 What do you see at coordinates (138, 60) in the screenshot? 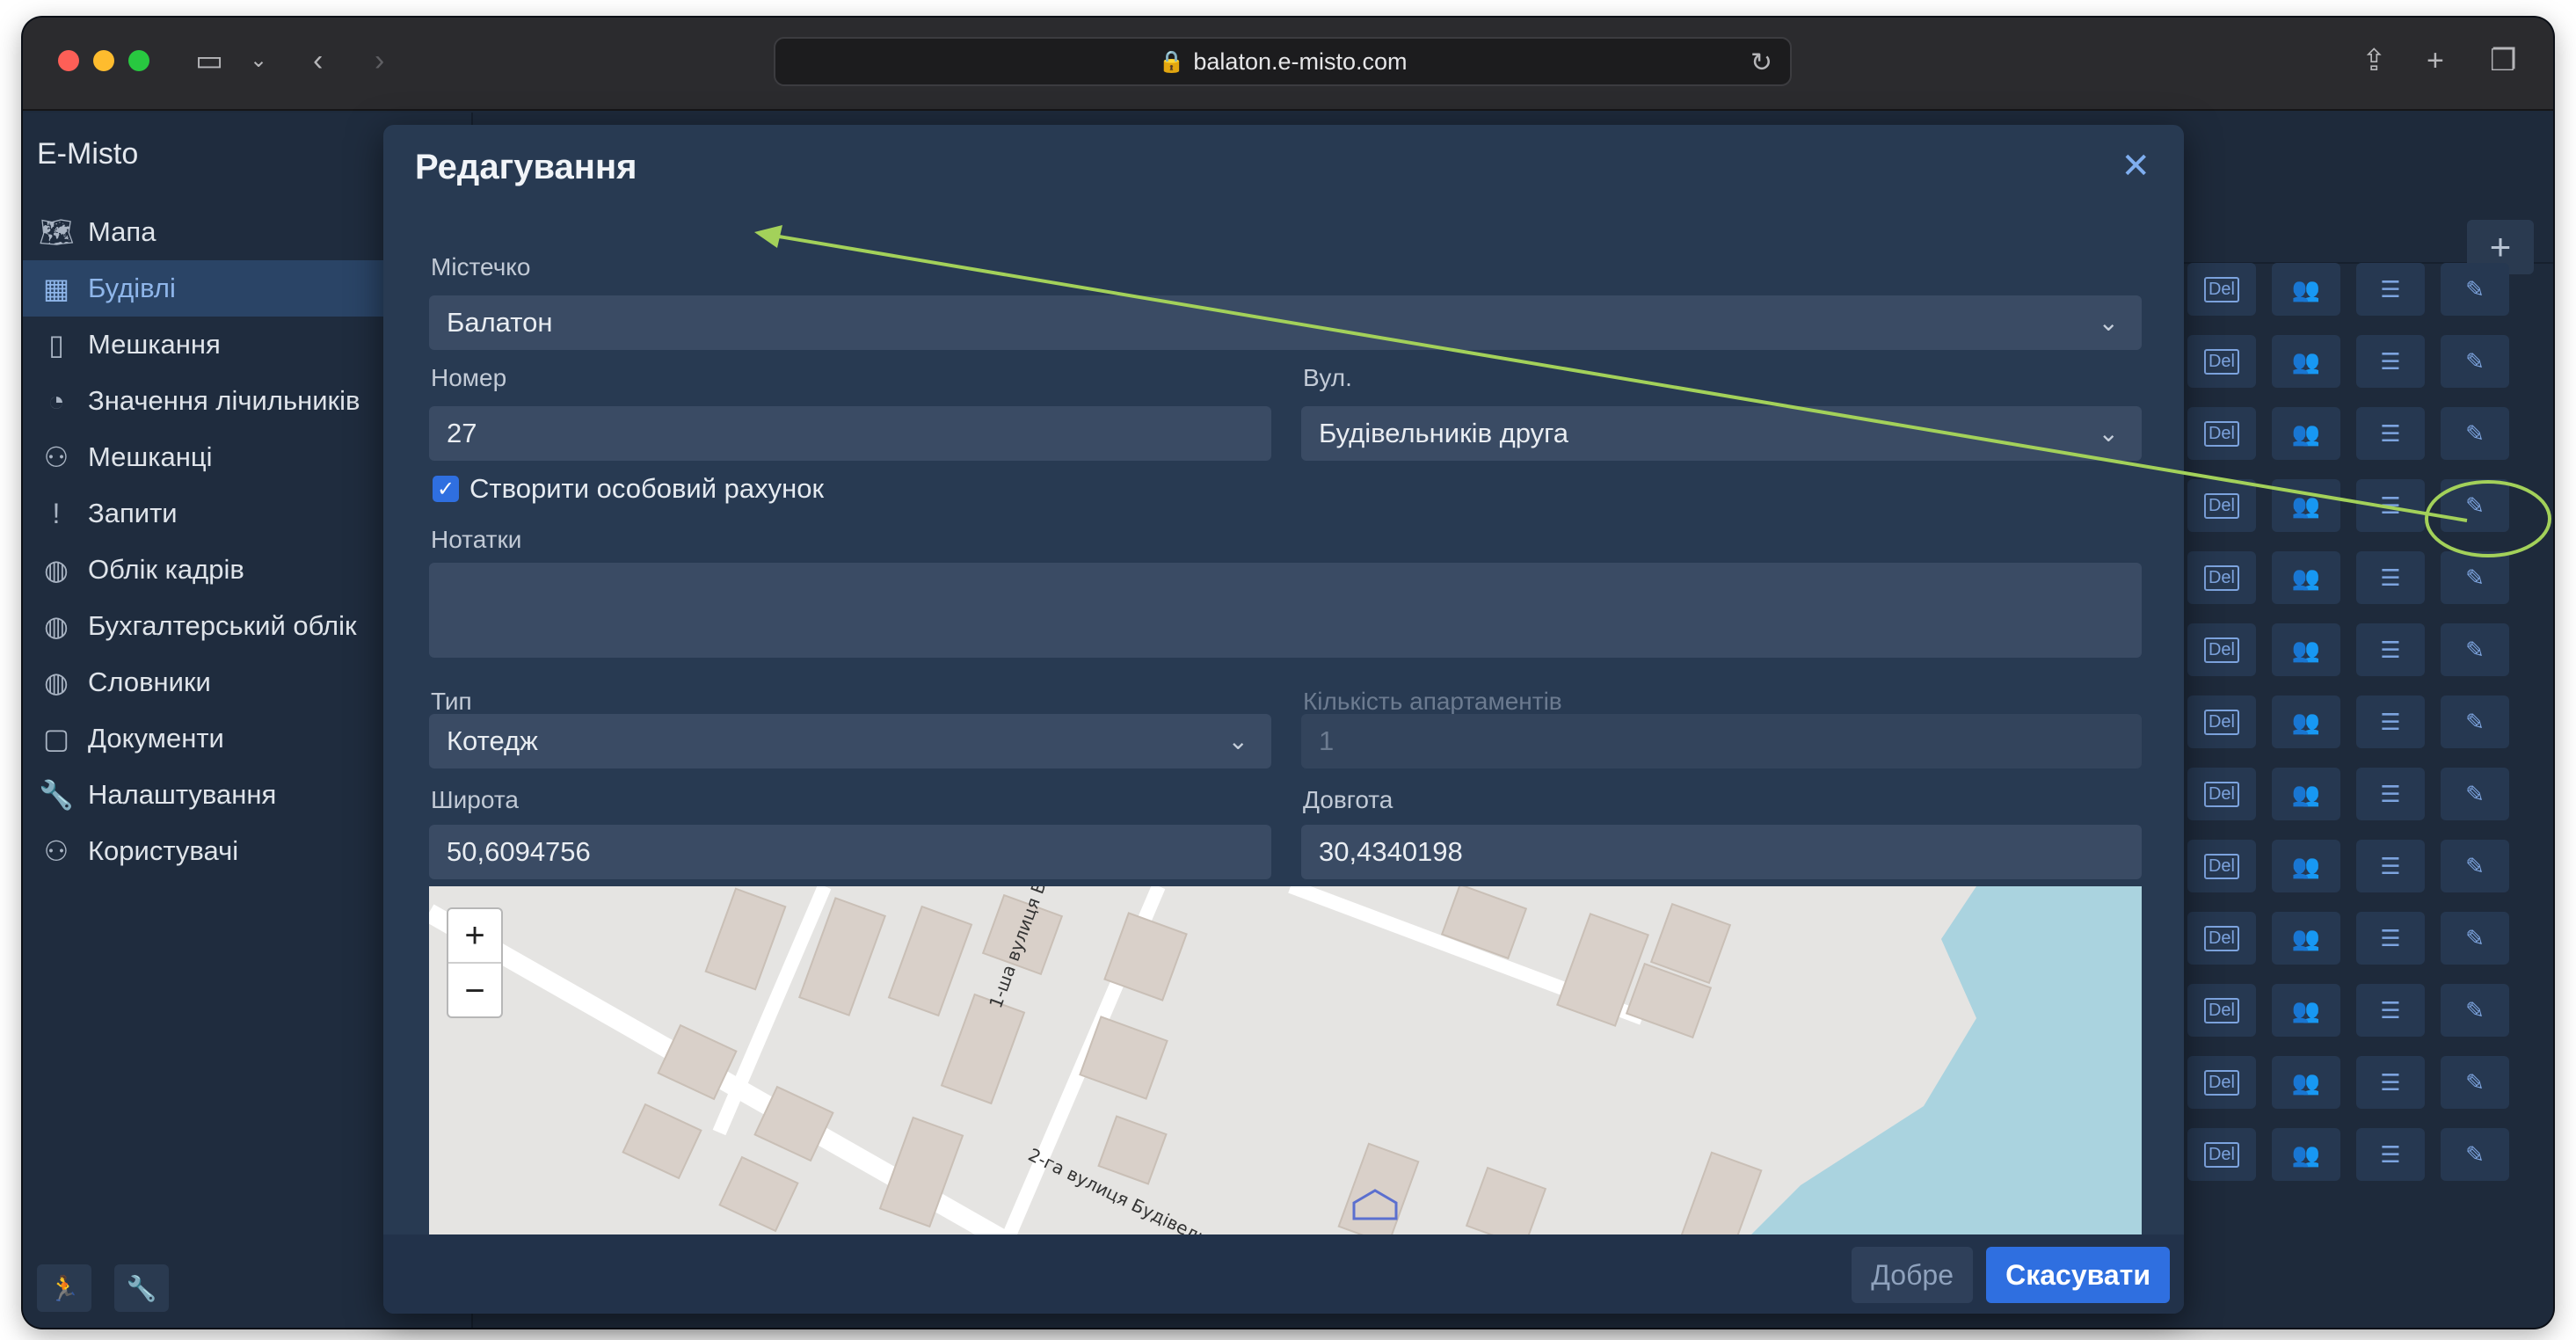
I see `maximize-window-button` at bounding box center [138, 60].